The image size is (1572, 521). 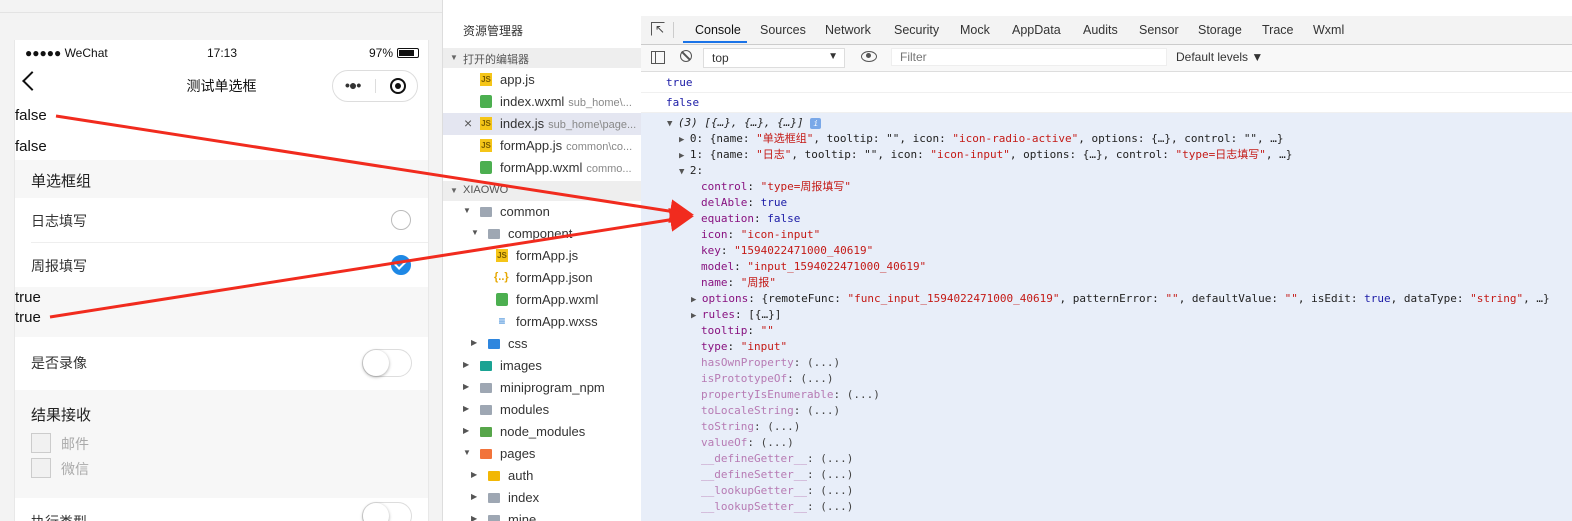 I want to click on array-summary: ▼ (3) [{…}, {…}, {…}] i, so click(x=744, y=123).